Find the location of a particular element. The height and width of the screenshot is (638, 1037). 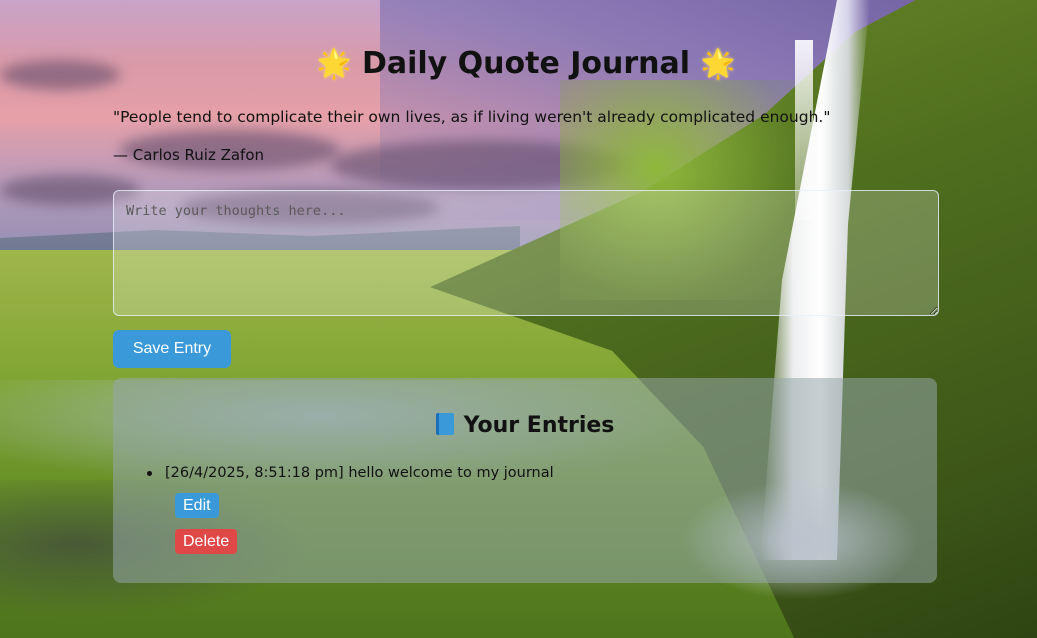

save-entry-button: Save Entry is located at coordinates (172, 349).